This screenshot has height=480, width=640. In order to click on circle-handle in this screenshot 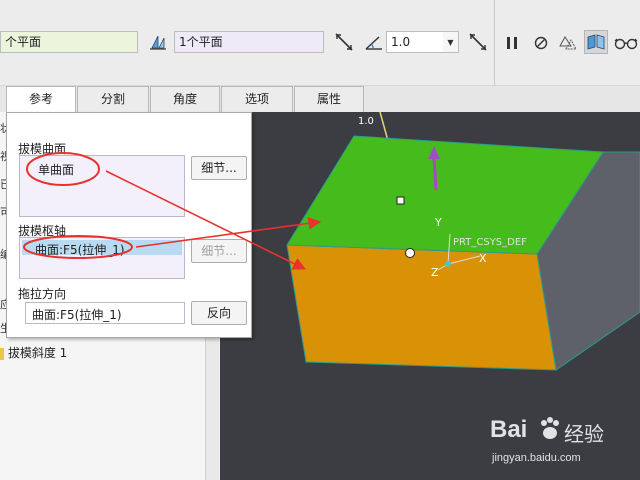, I will do `click(410, 253)`.